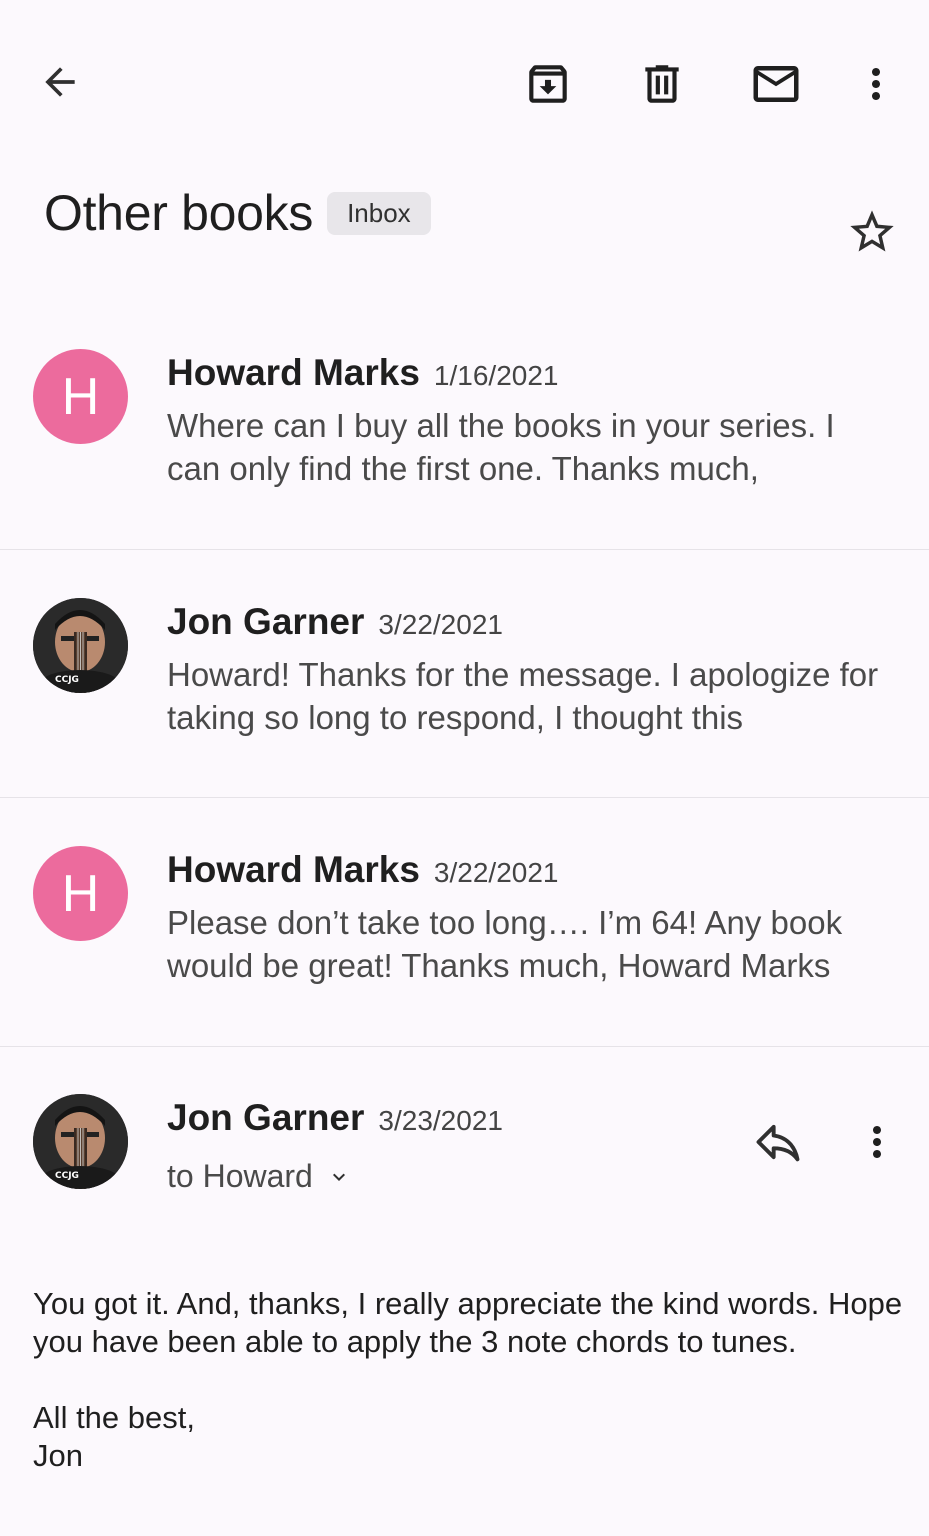 Image resolution: width=929 pixels, height=1536 pixels. Describe the element at coordinates (776, 84) in the screenshot. I see `mail-icon` at that location.